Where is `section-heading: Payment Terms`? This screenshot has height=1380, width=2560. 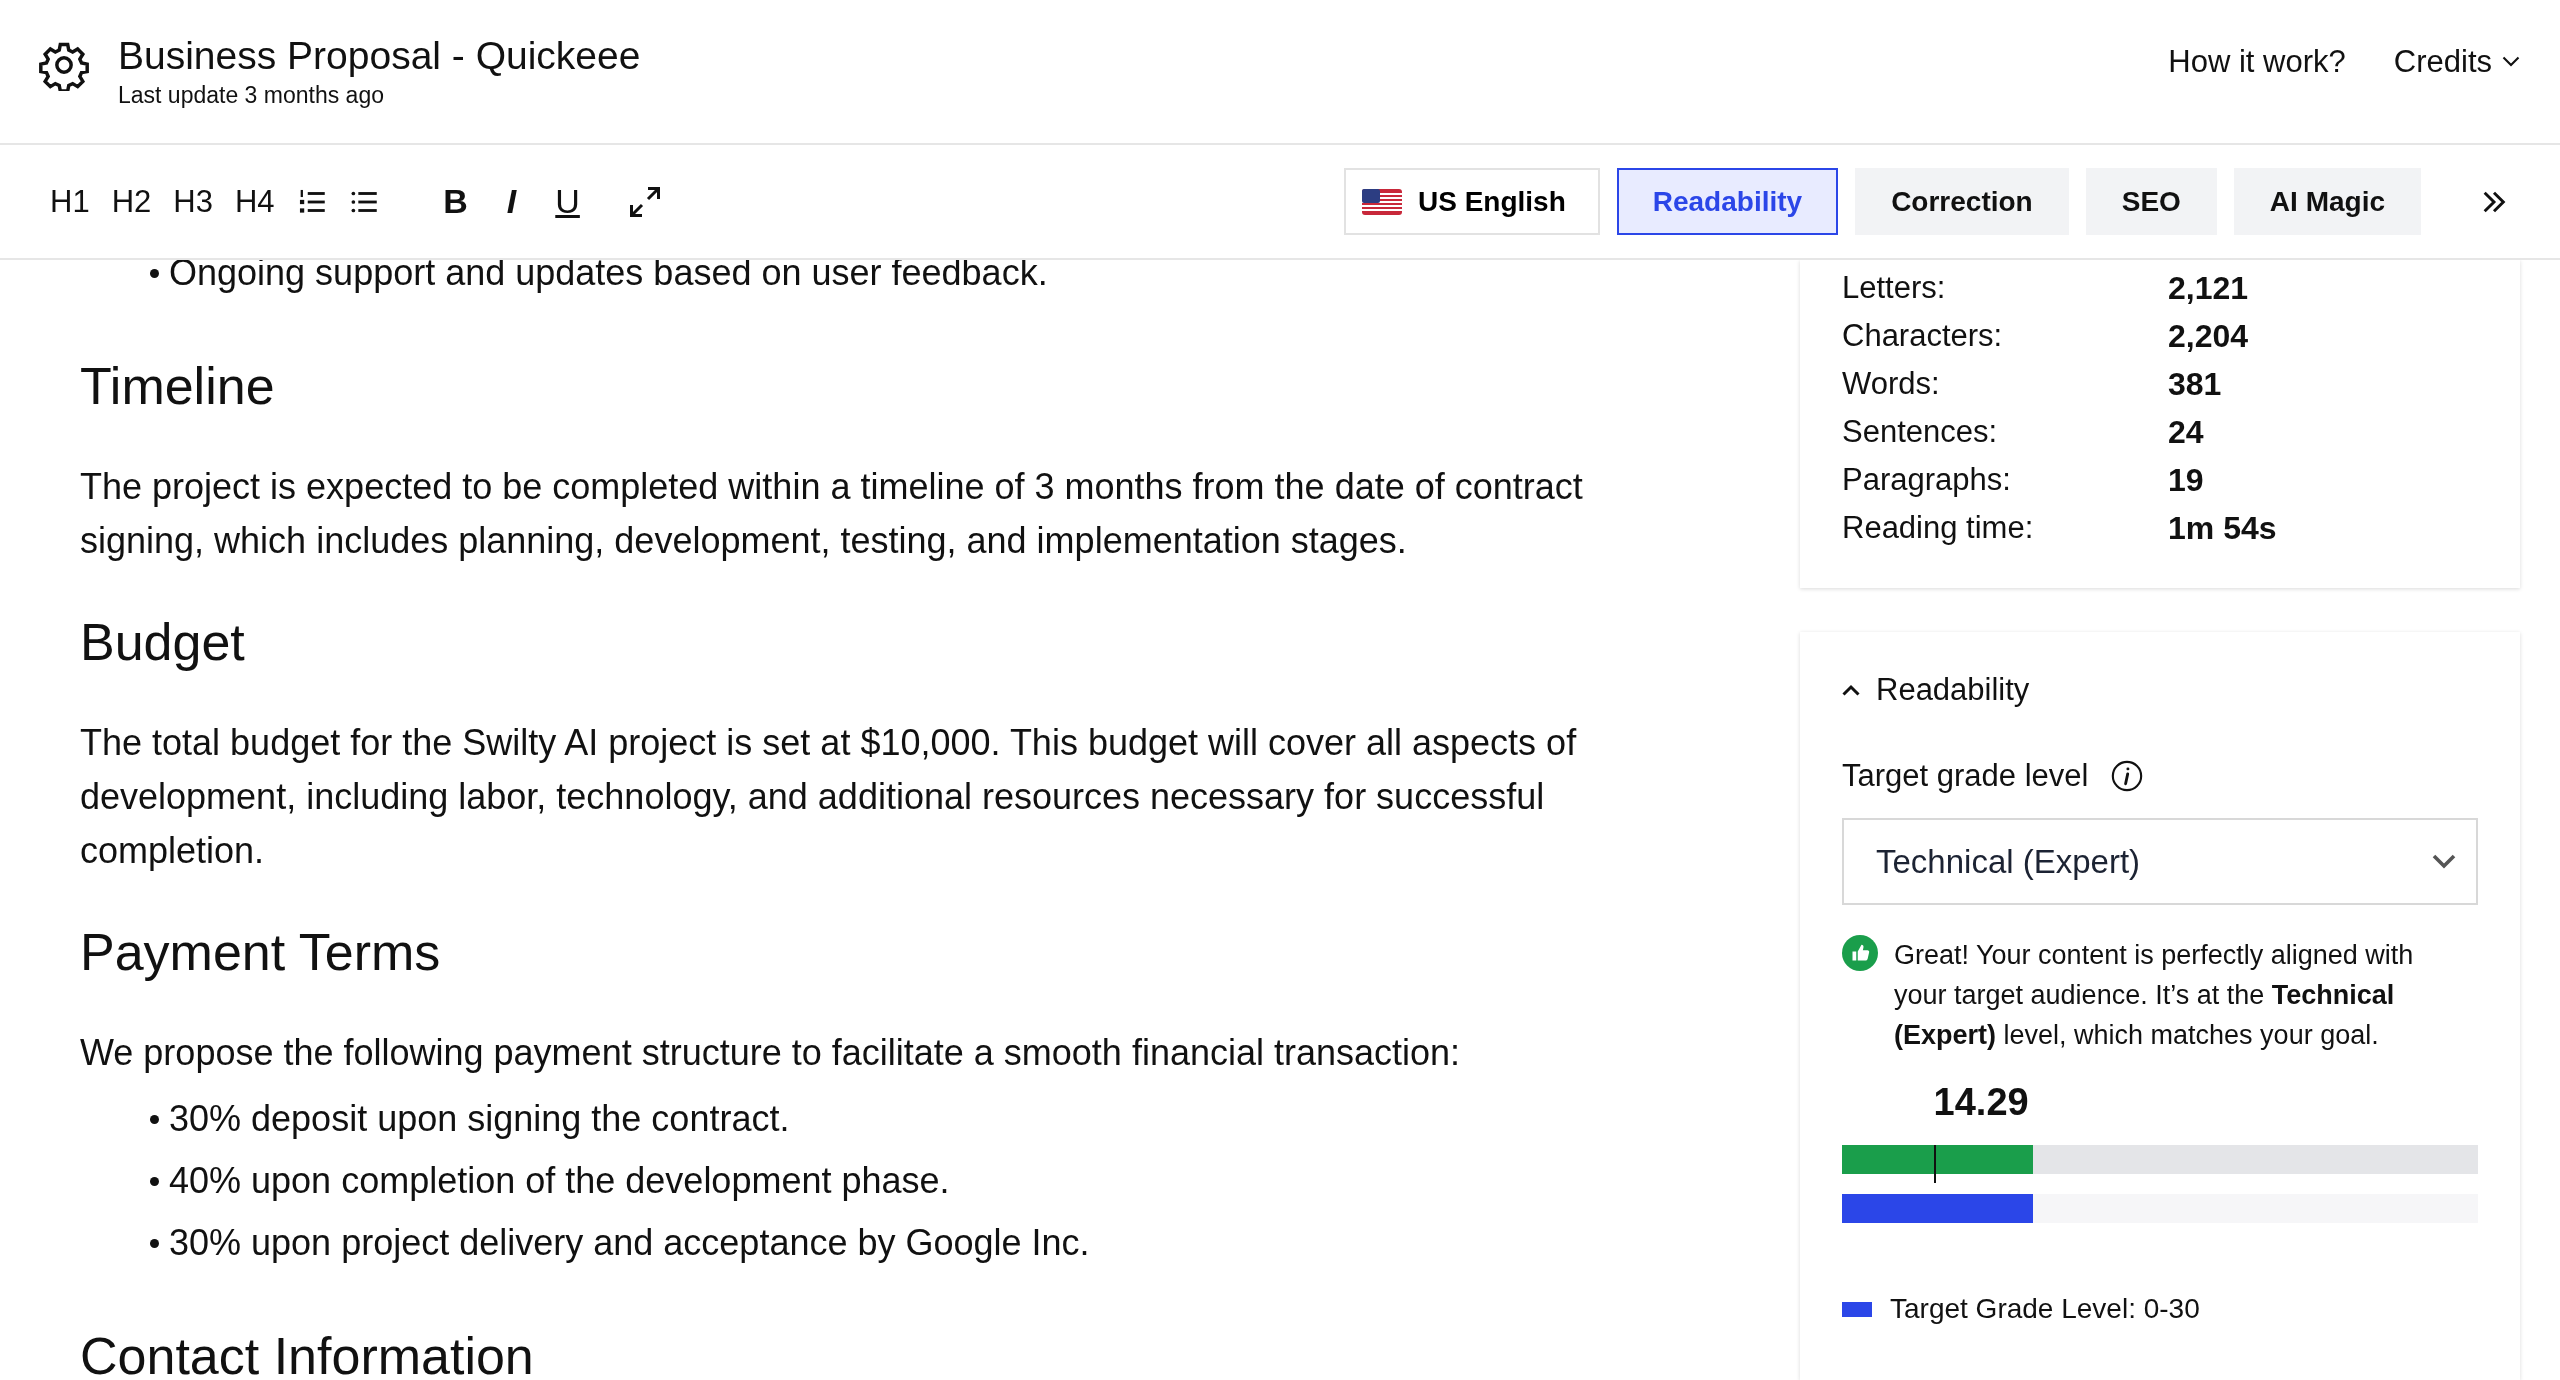 section-heading: Payment Terms is located at coordinates (261, 952).